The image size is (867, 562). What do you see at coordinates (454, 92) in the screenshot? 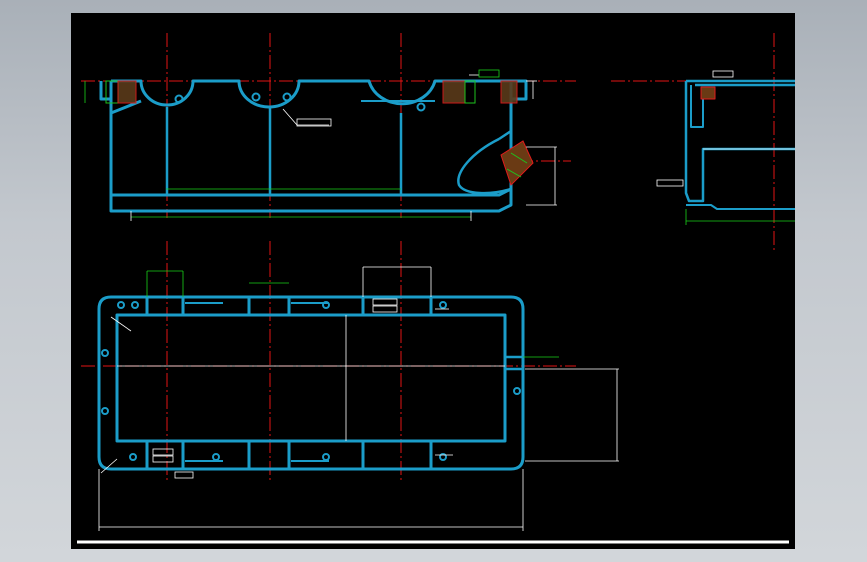
I see `hatch-mid-red` at bounding box center [454, 92].